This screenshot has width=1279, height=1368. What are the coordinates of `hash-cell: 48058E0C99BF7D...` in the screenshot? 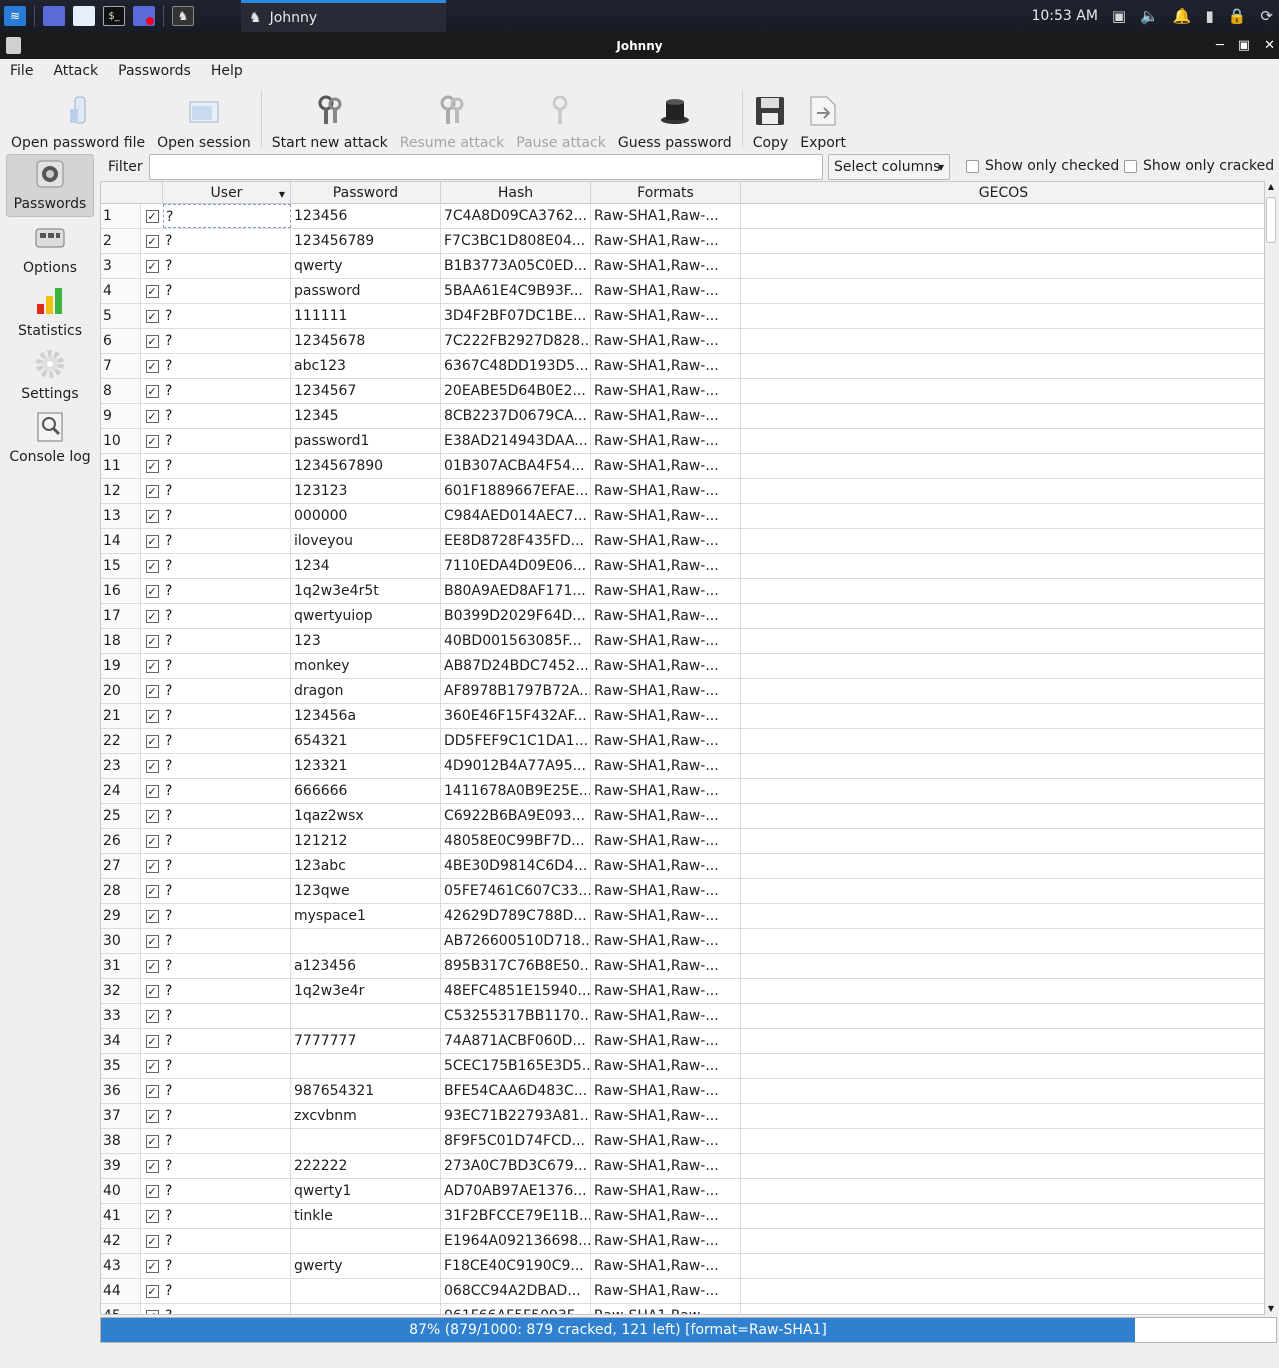 It's located at (516, 841).